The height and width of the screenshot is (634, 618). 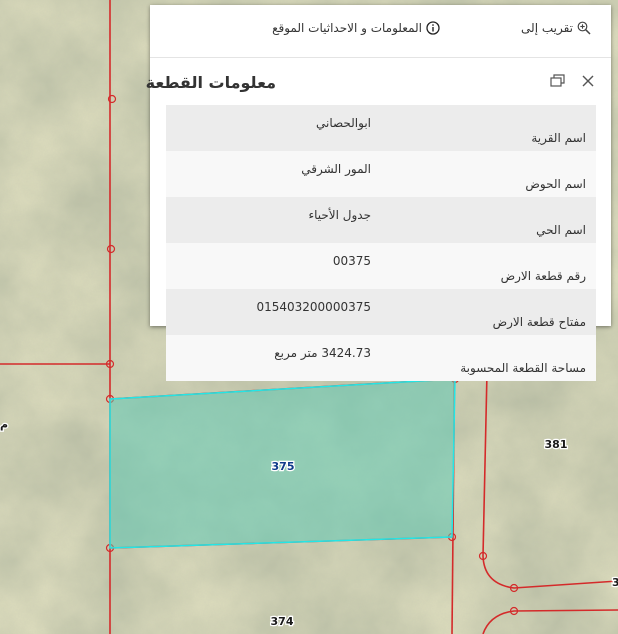 What do you see at coordinates (313, 307) in the screenshot?
I see `attribute-value: 015403200000375` at bounding box center [313, 307].